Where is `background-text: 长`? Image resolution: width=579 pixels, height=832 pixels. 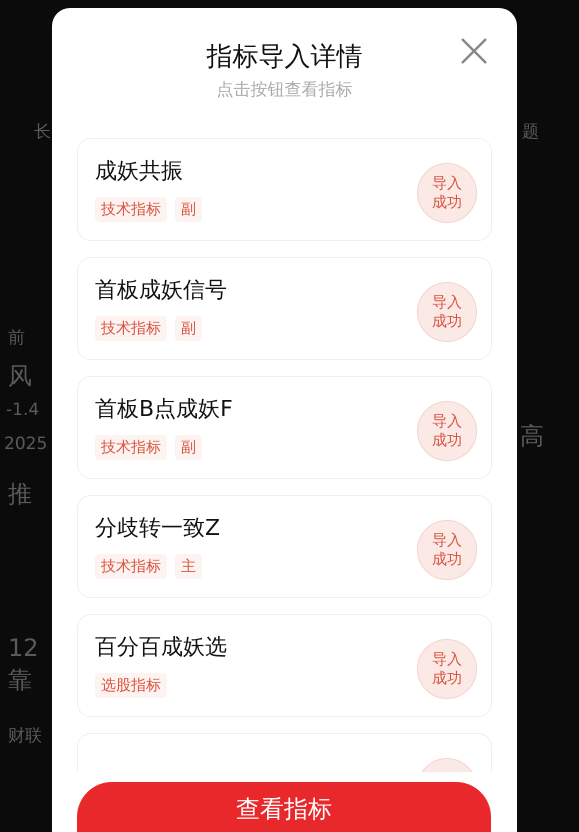
background-text: 长 is located at coordinates (42, 132).